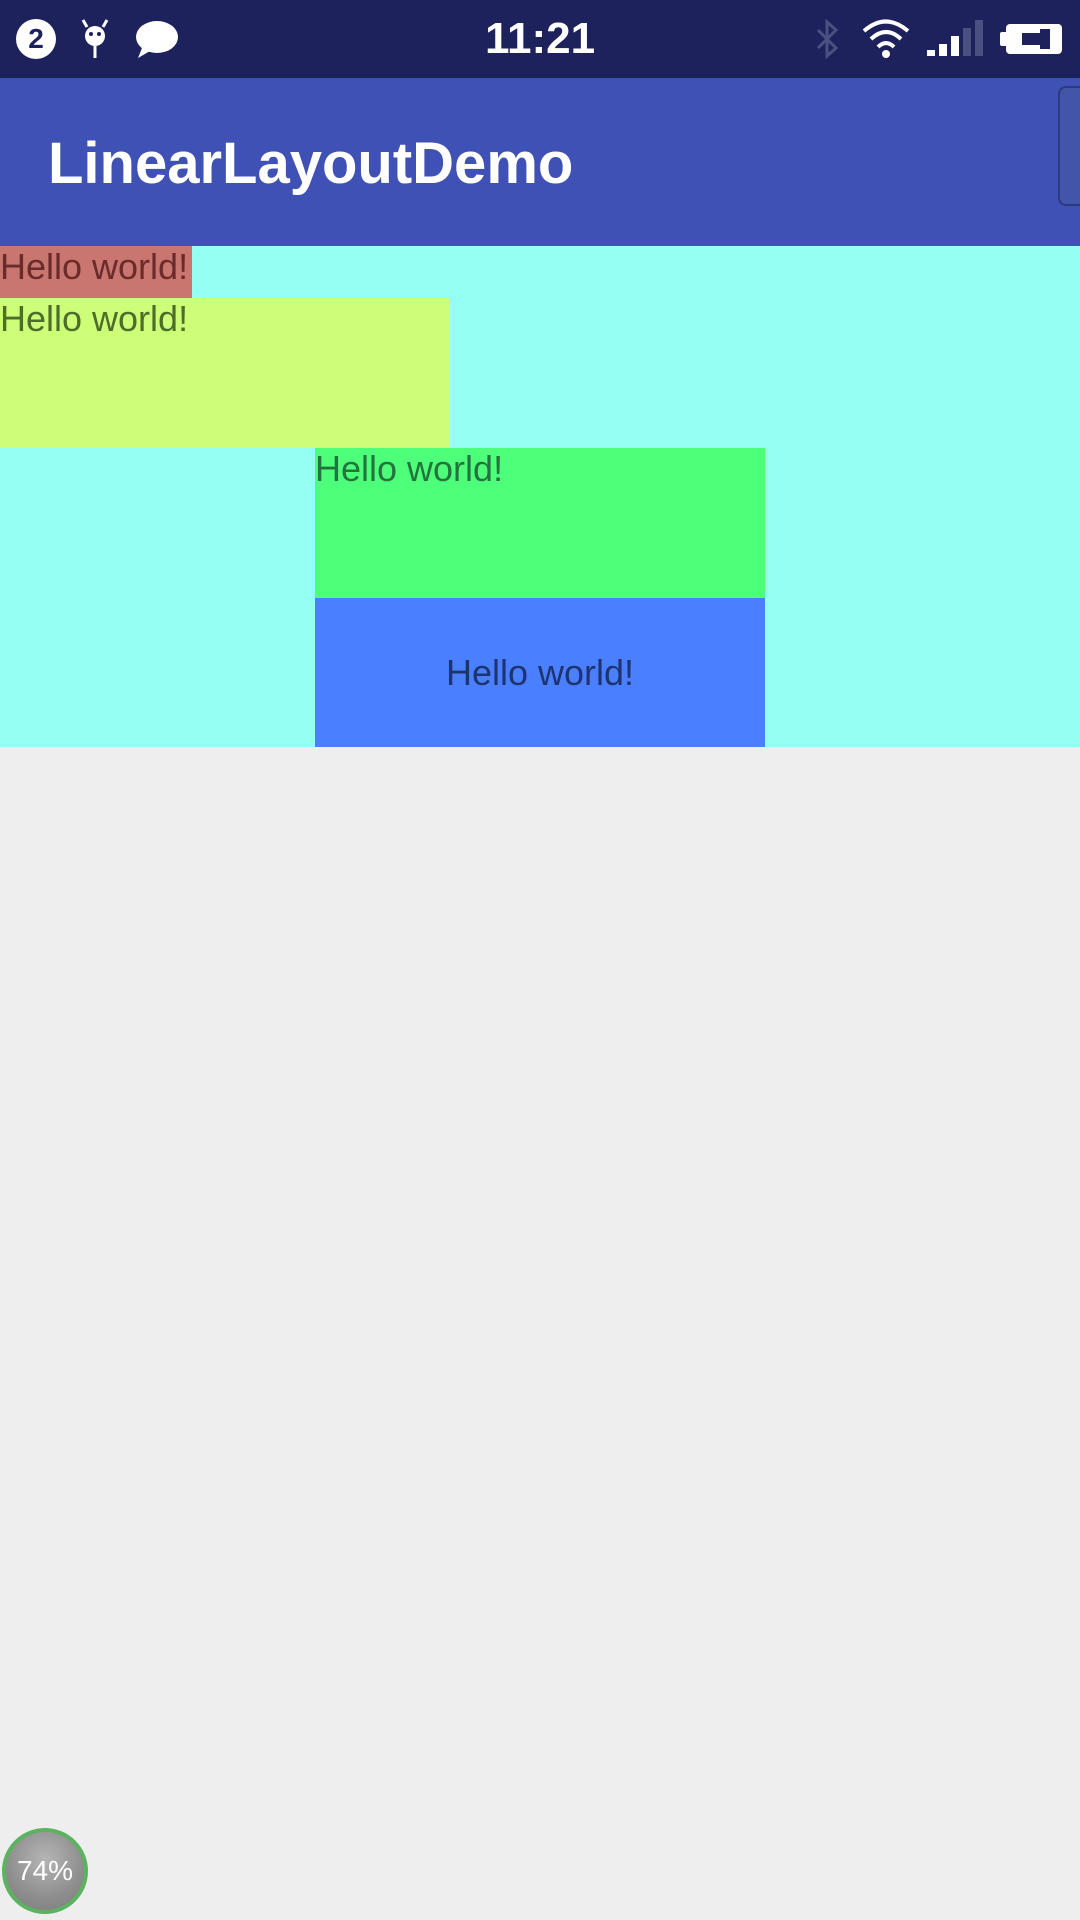 The height and width of the screenshot is (1920, 1080). I want to click on app-bar: LinearLayoutDemo, so click(540, 162).